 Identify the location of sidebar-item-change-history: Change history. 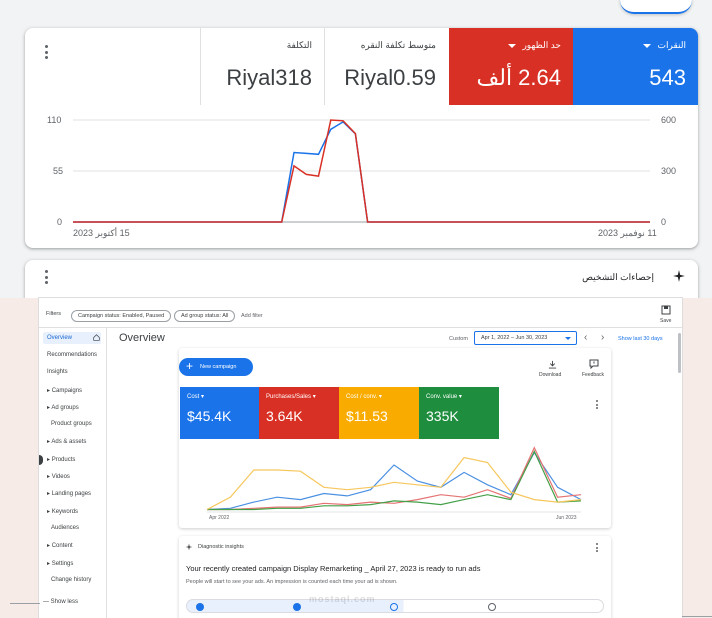
(71, 580).